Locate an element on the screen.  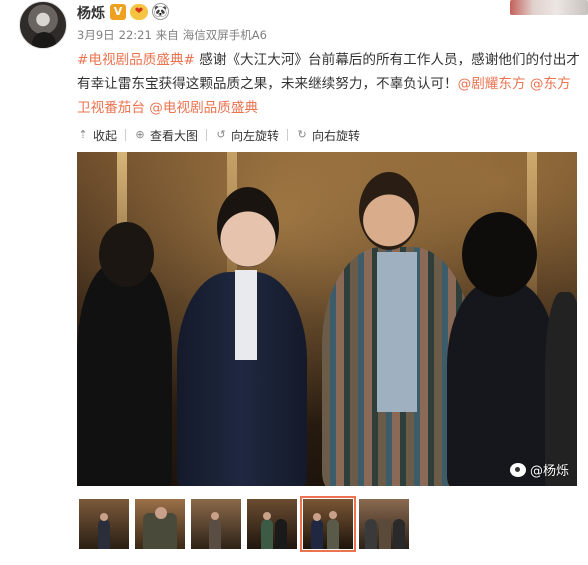
post-meta: 3月9日 22:21 来自 海信双屏手机A6 is located at coordinates (174, 35).